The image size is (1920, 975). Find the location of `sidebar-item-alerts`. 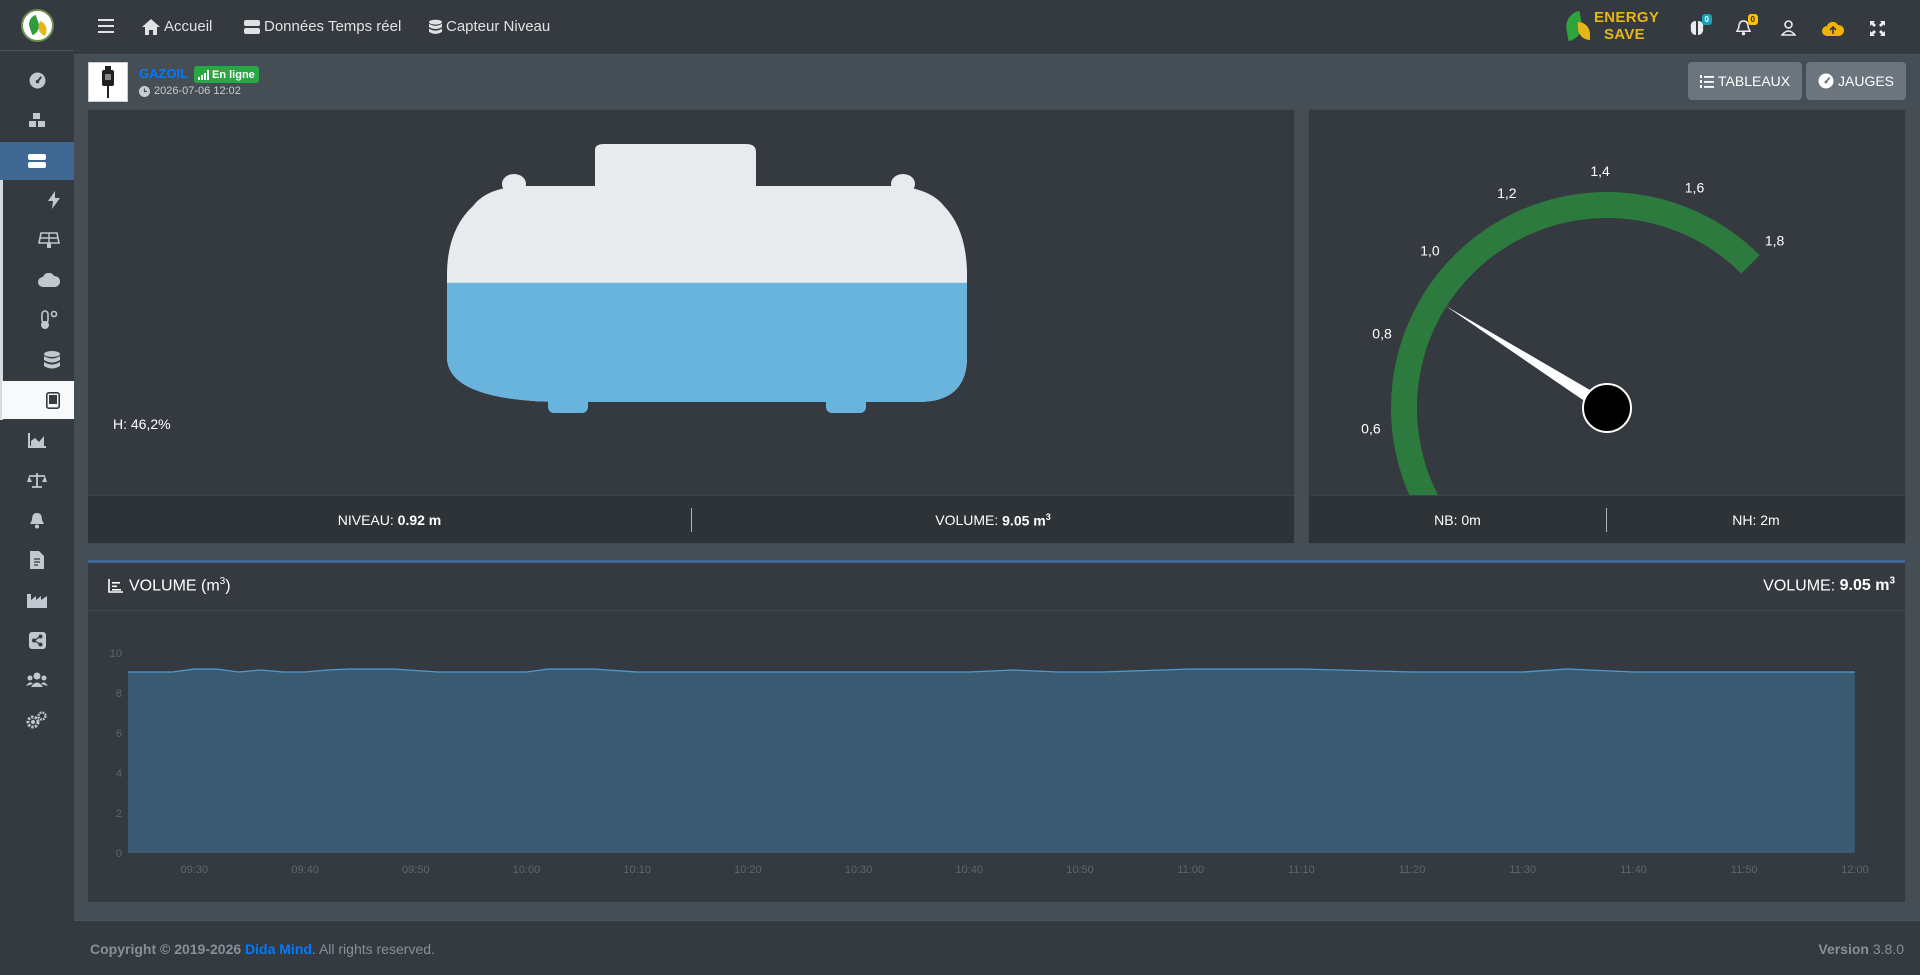

sidebar-item-alerts is located at coordinates (37, 520).